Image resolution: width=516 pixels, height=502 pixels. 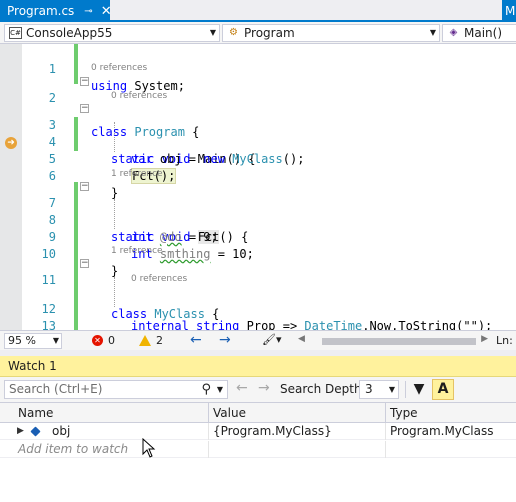 I want to click on zoom-dropdown: 95 % ▼, so click(x=33, y=341).